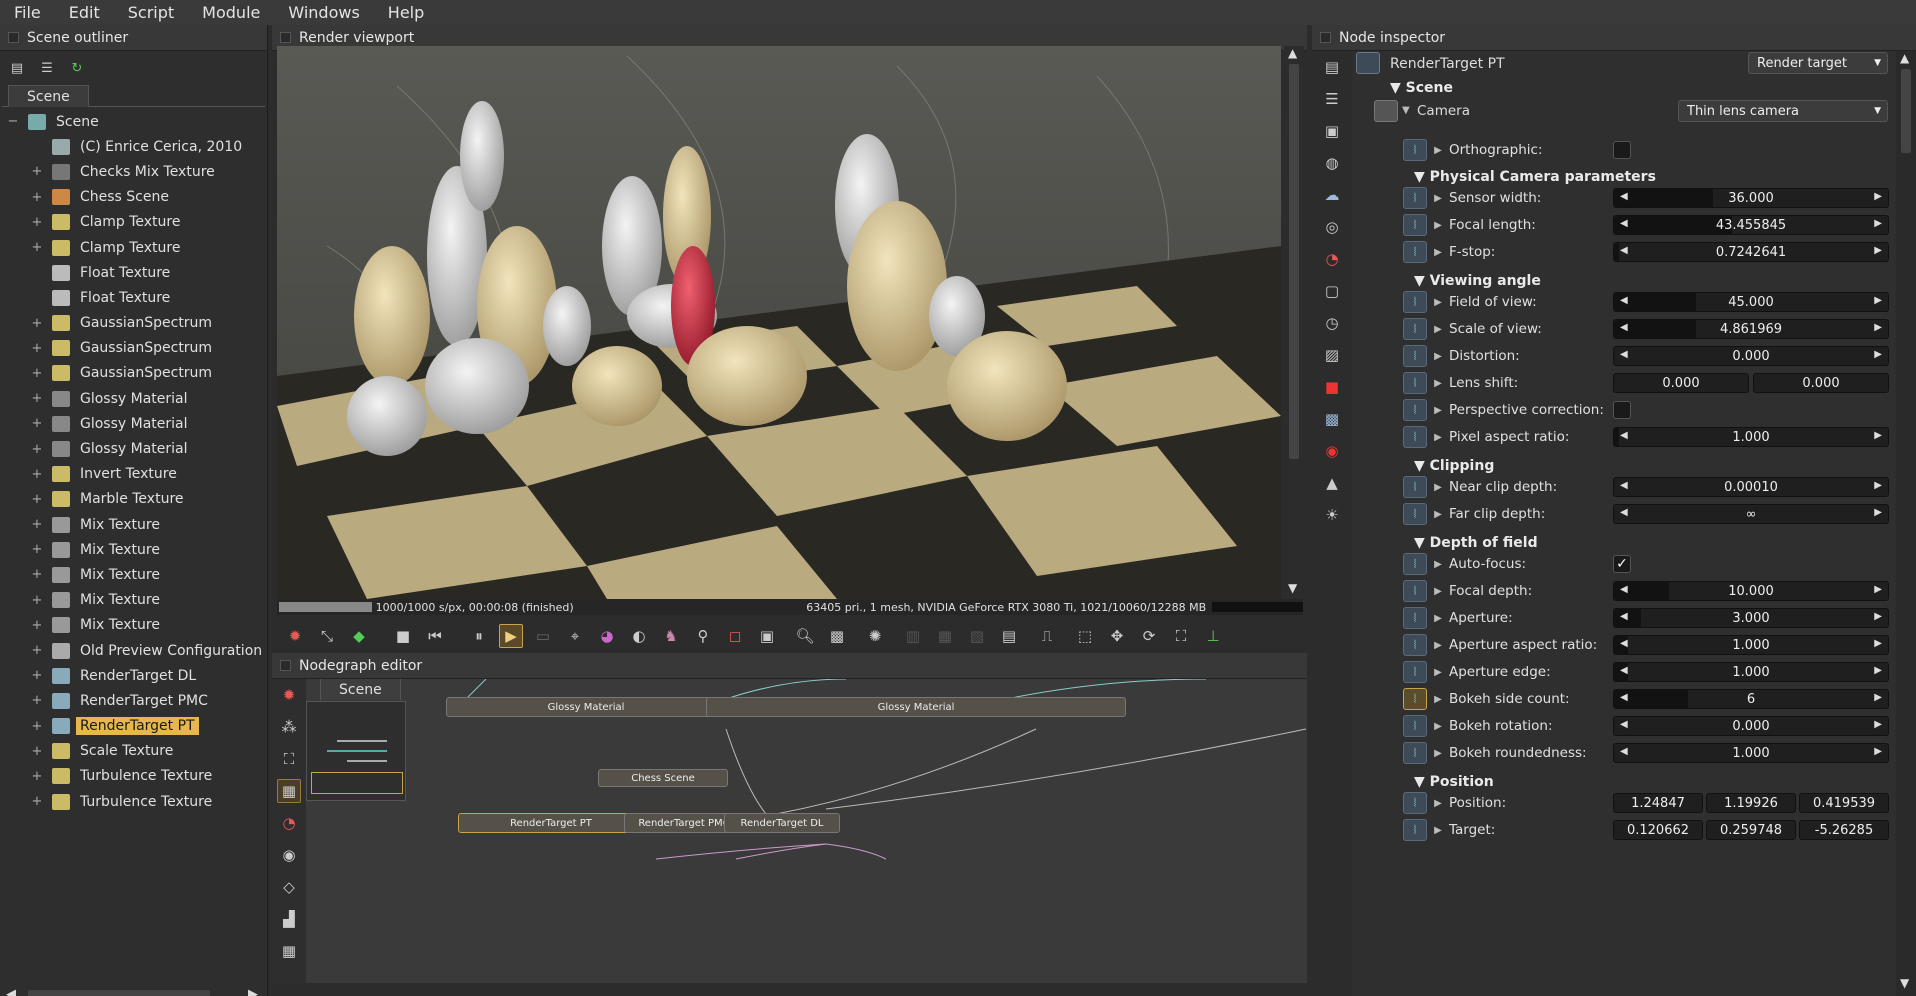 This screenshot has width=1916, height=996. I want to click on restart-icon: ⏮, so click(435, 636).